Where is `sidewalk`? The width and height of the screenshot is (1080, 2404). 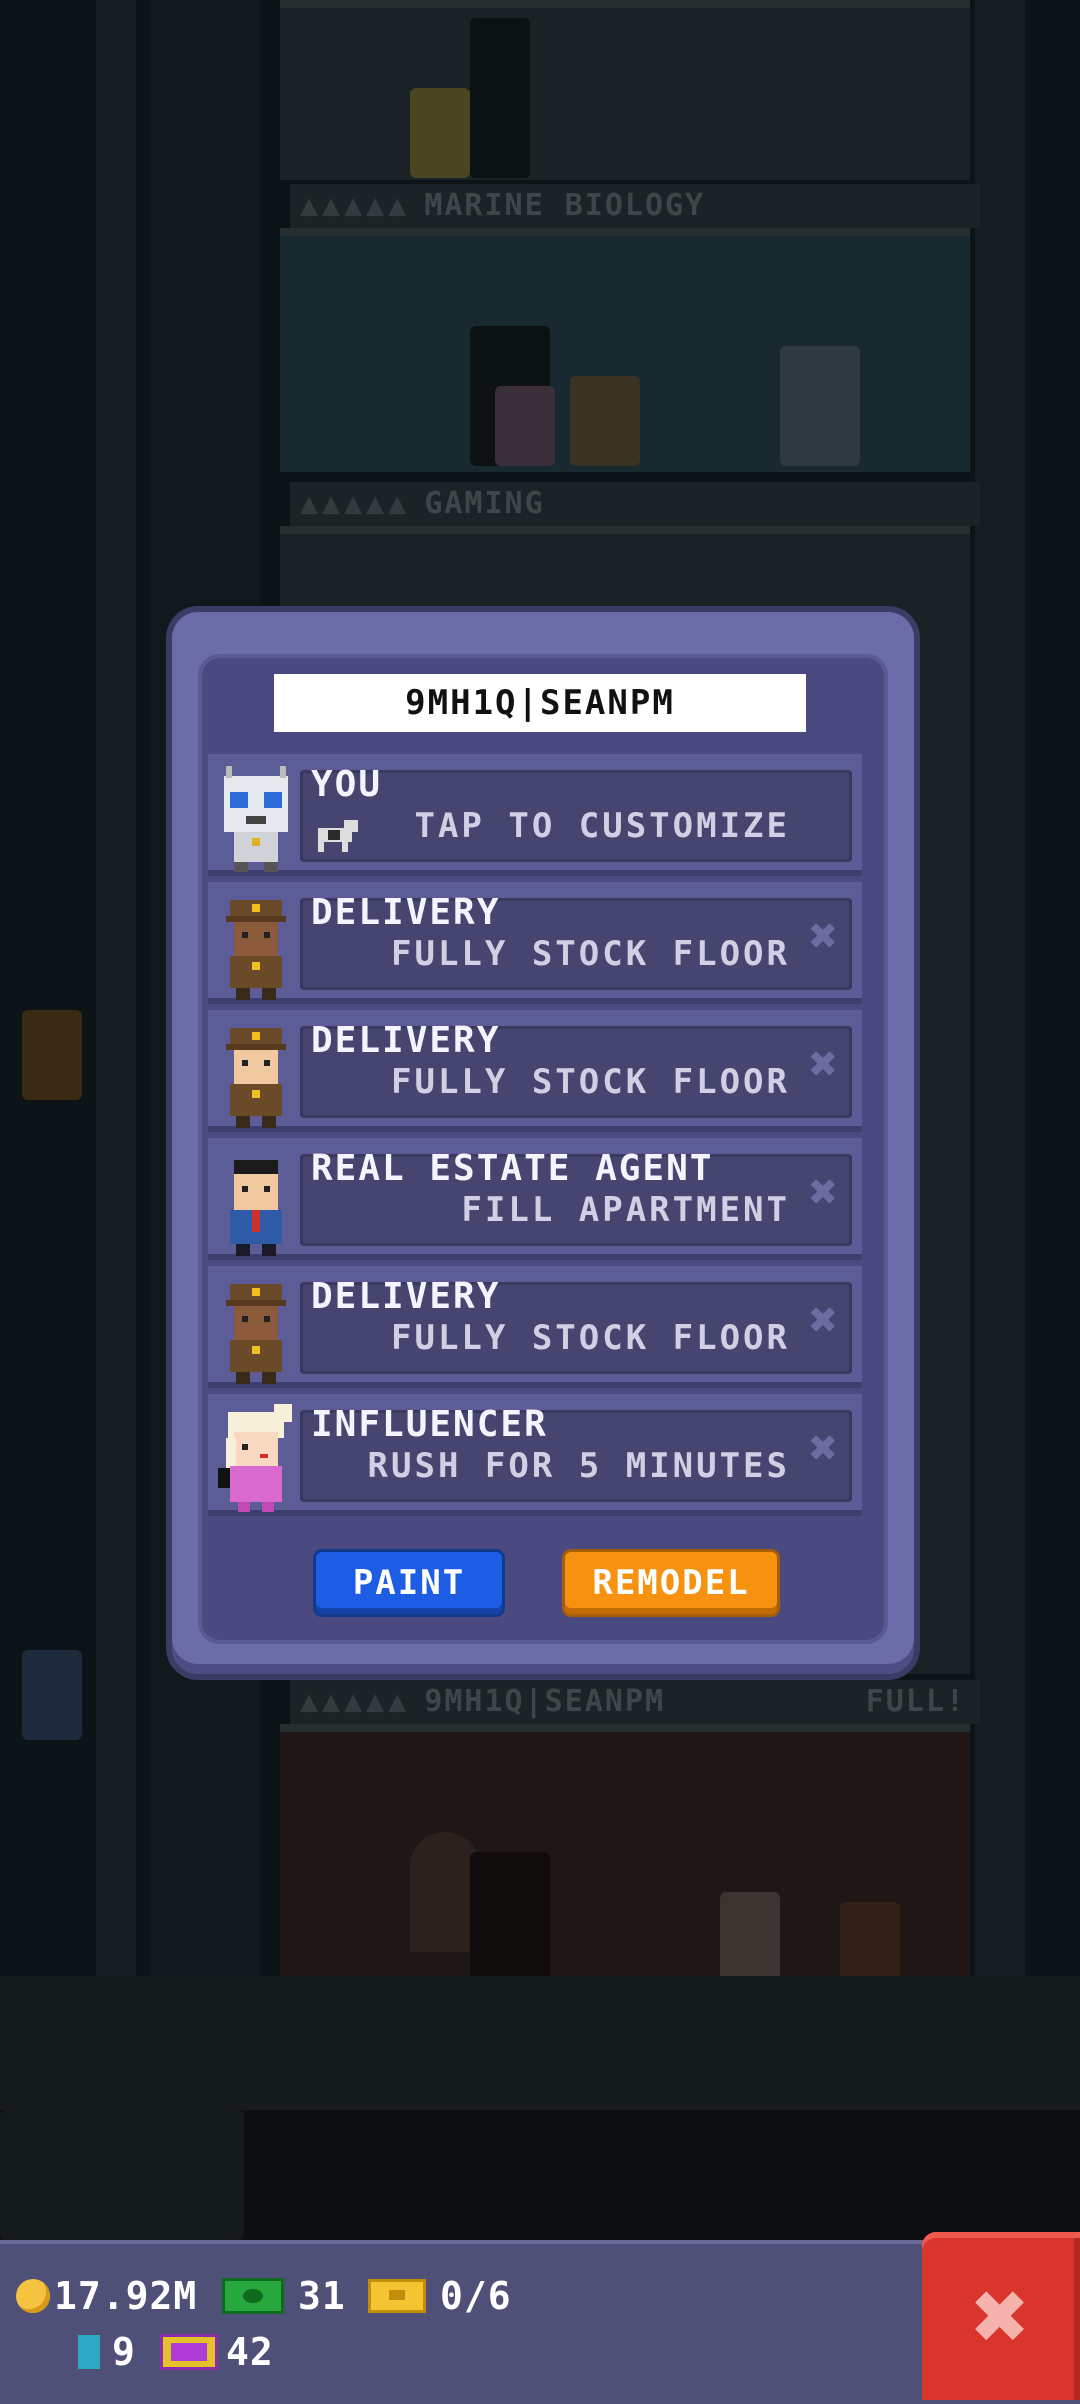 sidewalk is located at coordinates (540, 2043).